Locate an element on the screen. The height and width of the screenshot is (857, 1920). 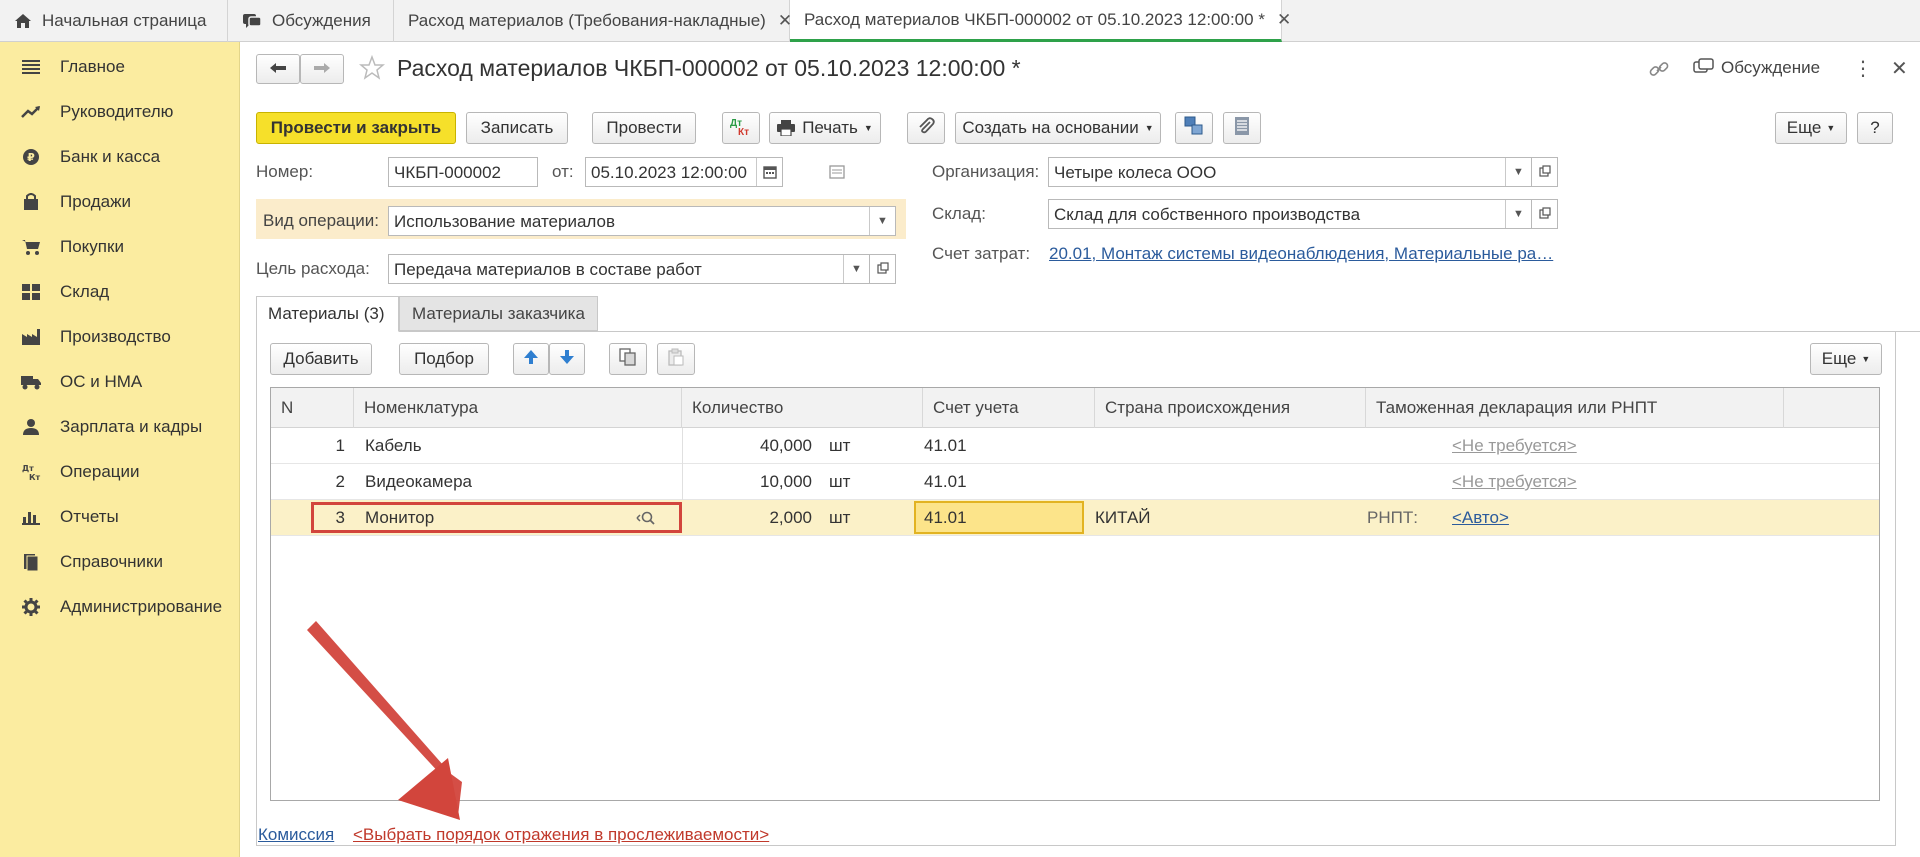
table-row: 1 Кабель 40,000 шт 41.01 <Не требуется> is located at coordinates (1075, 446).